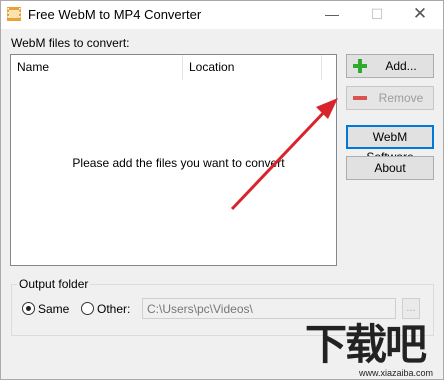 This screenshot has height=380, width=444. Describe the element at coordinates (97, 67) in the screenshot. I see `column-header-name: Name` at that location.